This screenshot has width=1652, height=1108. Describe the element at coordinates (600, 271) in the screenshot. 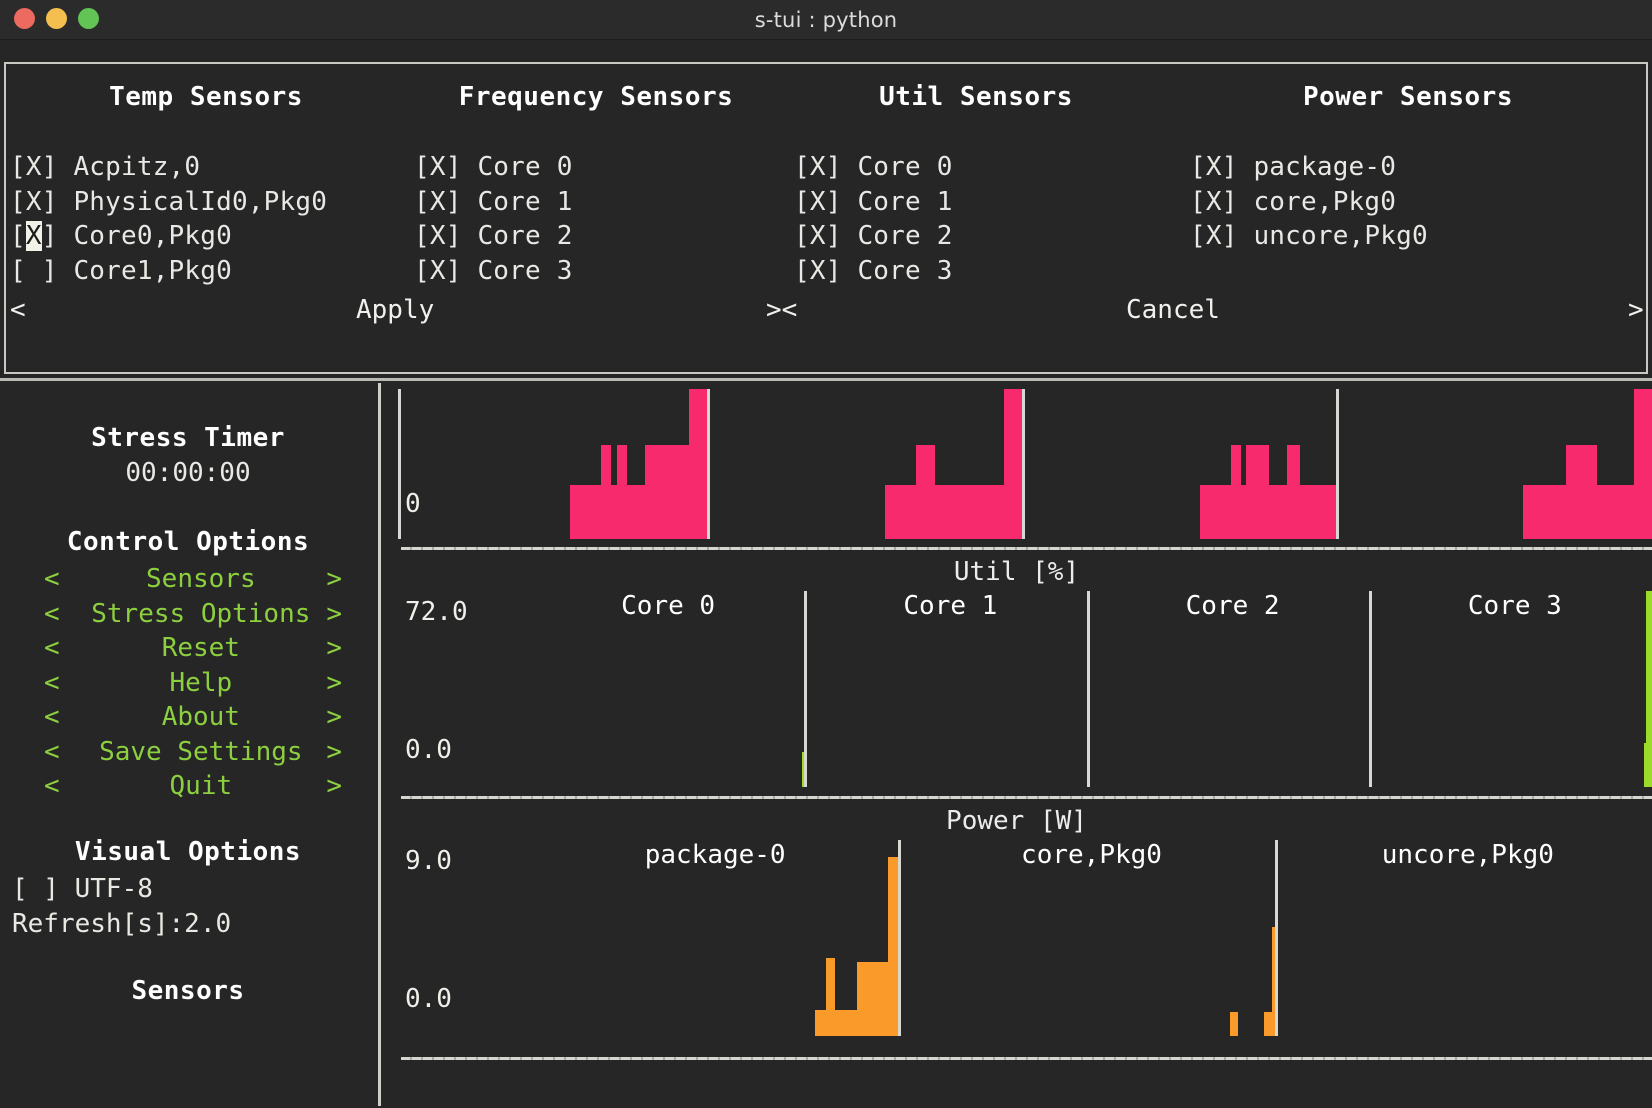

I see `sensor-checkbox-frequency-3: [X] Core 3` at that location.